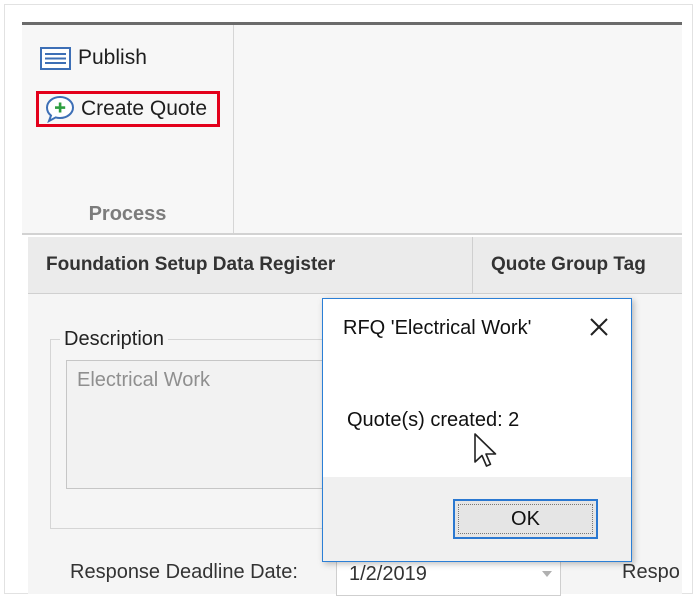 Image resolution: width=696 pixels, height=596 pixels. What do you see at coordinates (144, 108) in the screenshot?
I see `create-quote-label: Create Quote` at bounding box center [144, 108].